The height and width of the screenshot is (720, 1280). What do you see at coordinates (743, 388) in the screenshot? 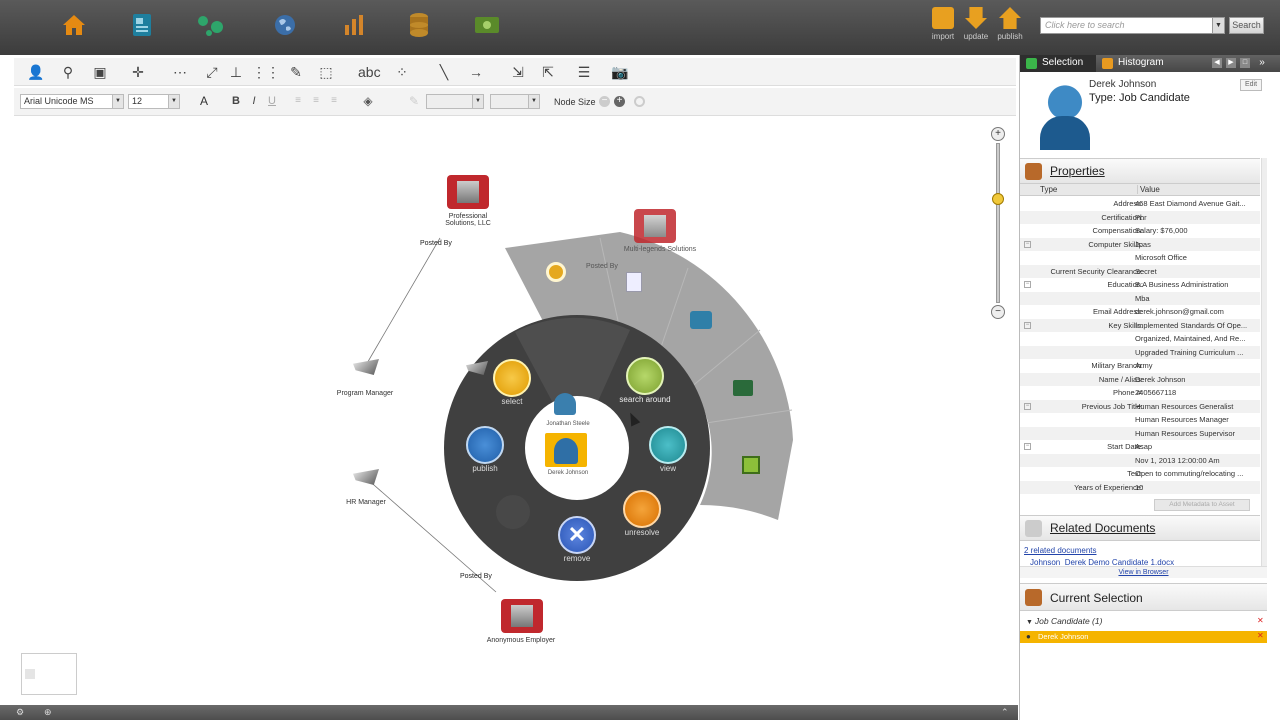
I see `id-card-icon` at bounding box center [743, 388].